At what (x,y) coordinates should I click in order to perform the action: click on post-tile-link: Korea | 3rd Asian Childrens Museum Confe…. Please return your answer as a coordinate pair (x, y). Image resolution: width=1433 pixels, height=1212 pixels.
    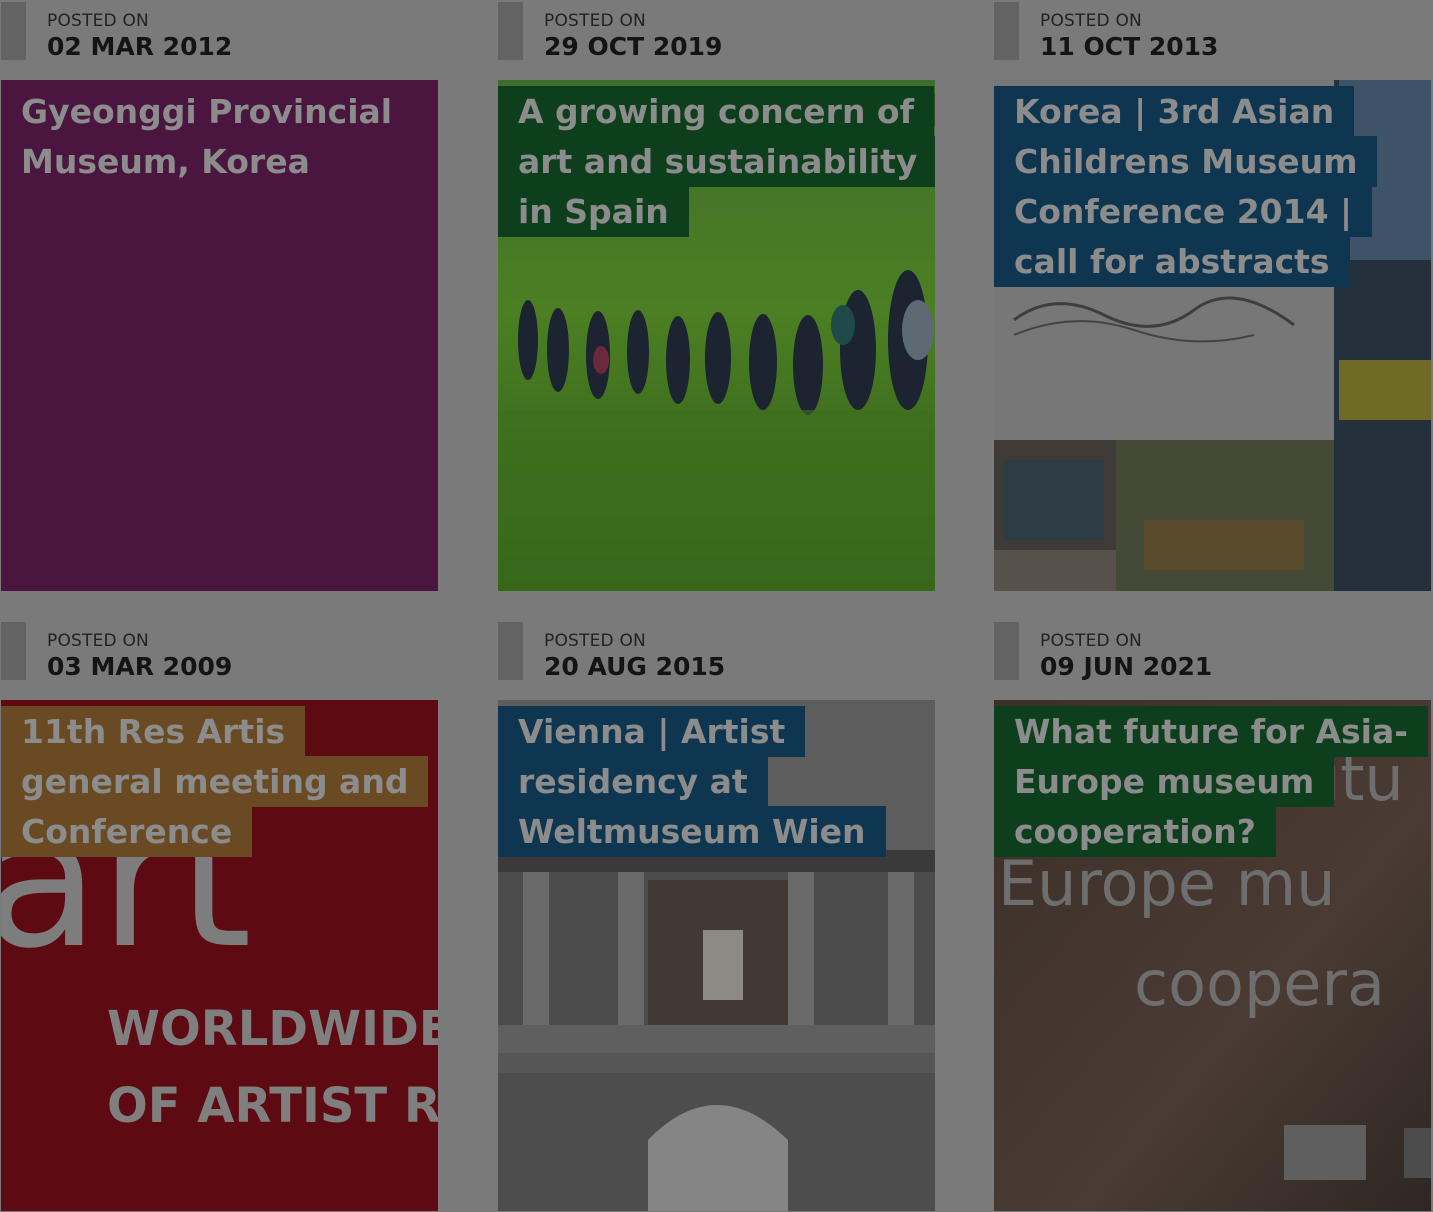
    Looking at the image, I should click on (1212, 335).